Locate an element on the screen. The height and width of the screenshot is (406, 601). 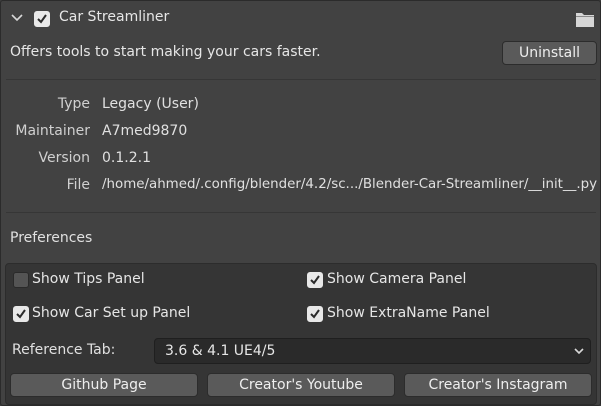
addon-enable-checkbox is located at coordinates (42, 19).